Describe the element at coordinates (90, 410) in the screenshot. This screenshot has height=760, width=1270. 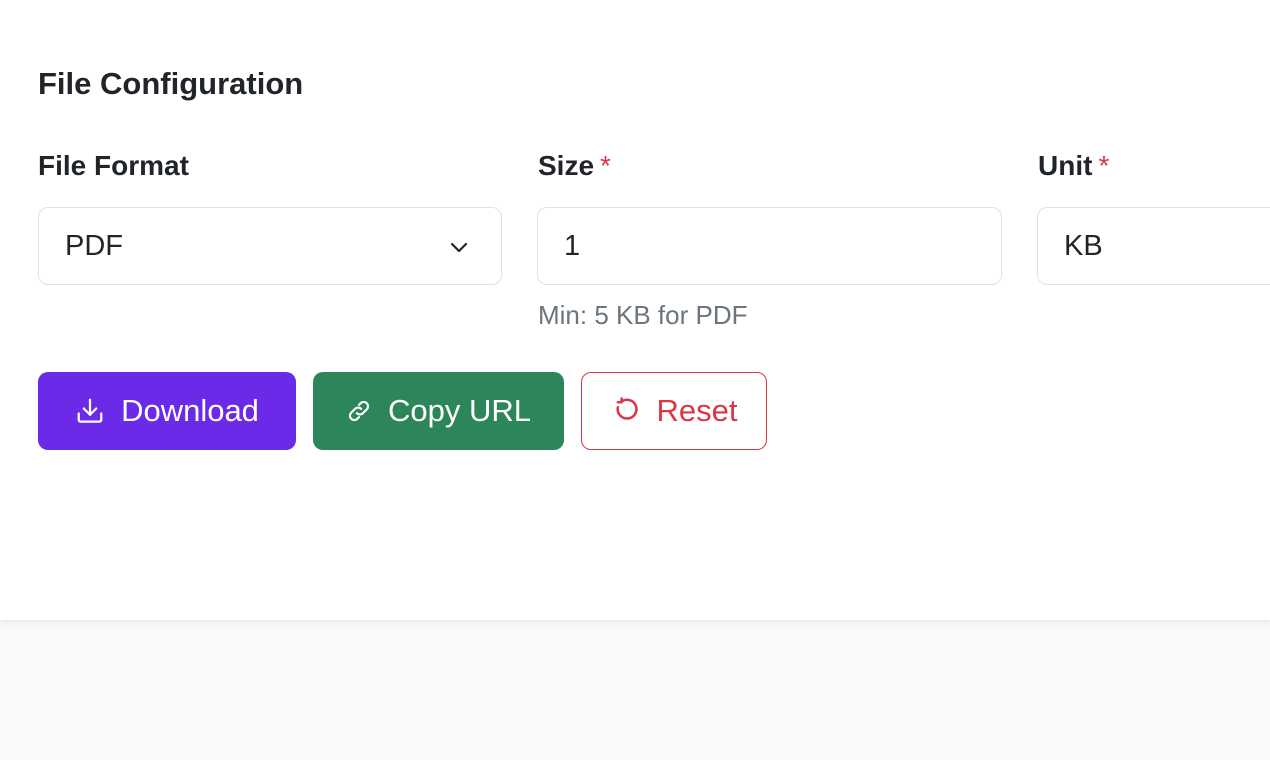
I see `download-icon` at that location.